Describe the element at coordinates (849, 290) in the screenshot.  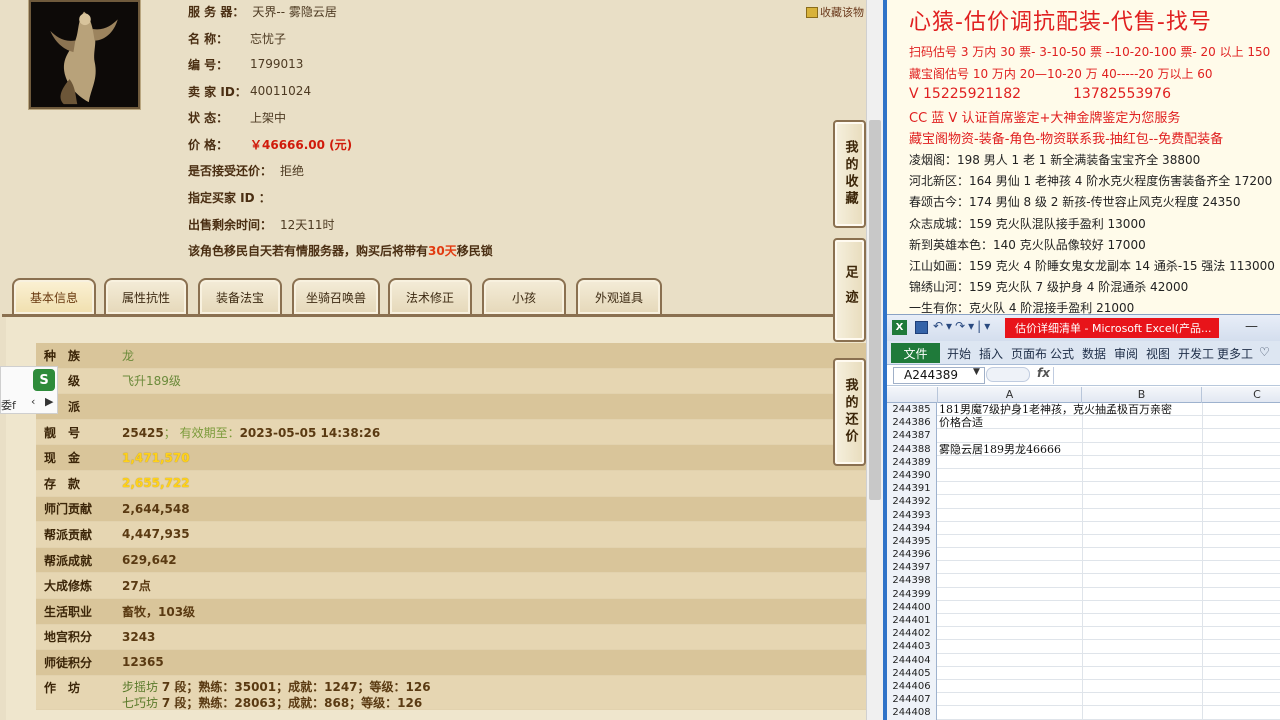
I see `footprint-button: 足迹` at that location.